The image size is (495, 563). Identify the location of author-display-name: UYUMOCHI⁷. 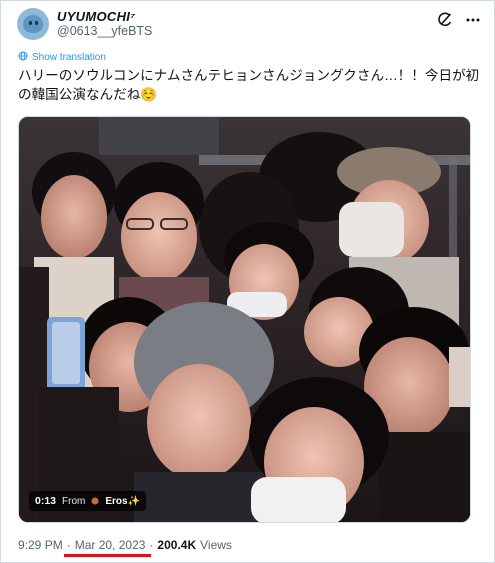
(104, 16).